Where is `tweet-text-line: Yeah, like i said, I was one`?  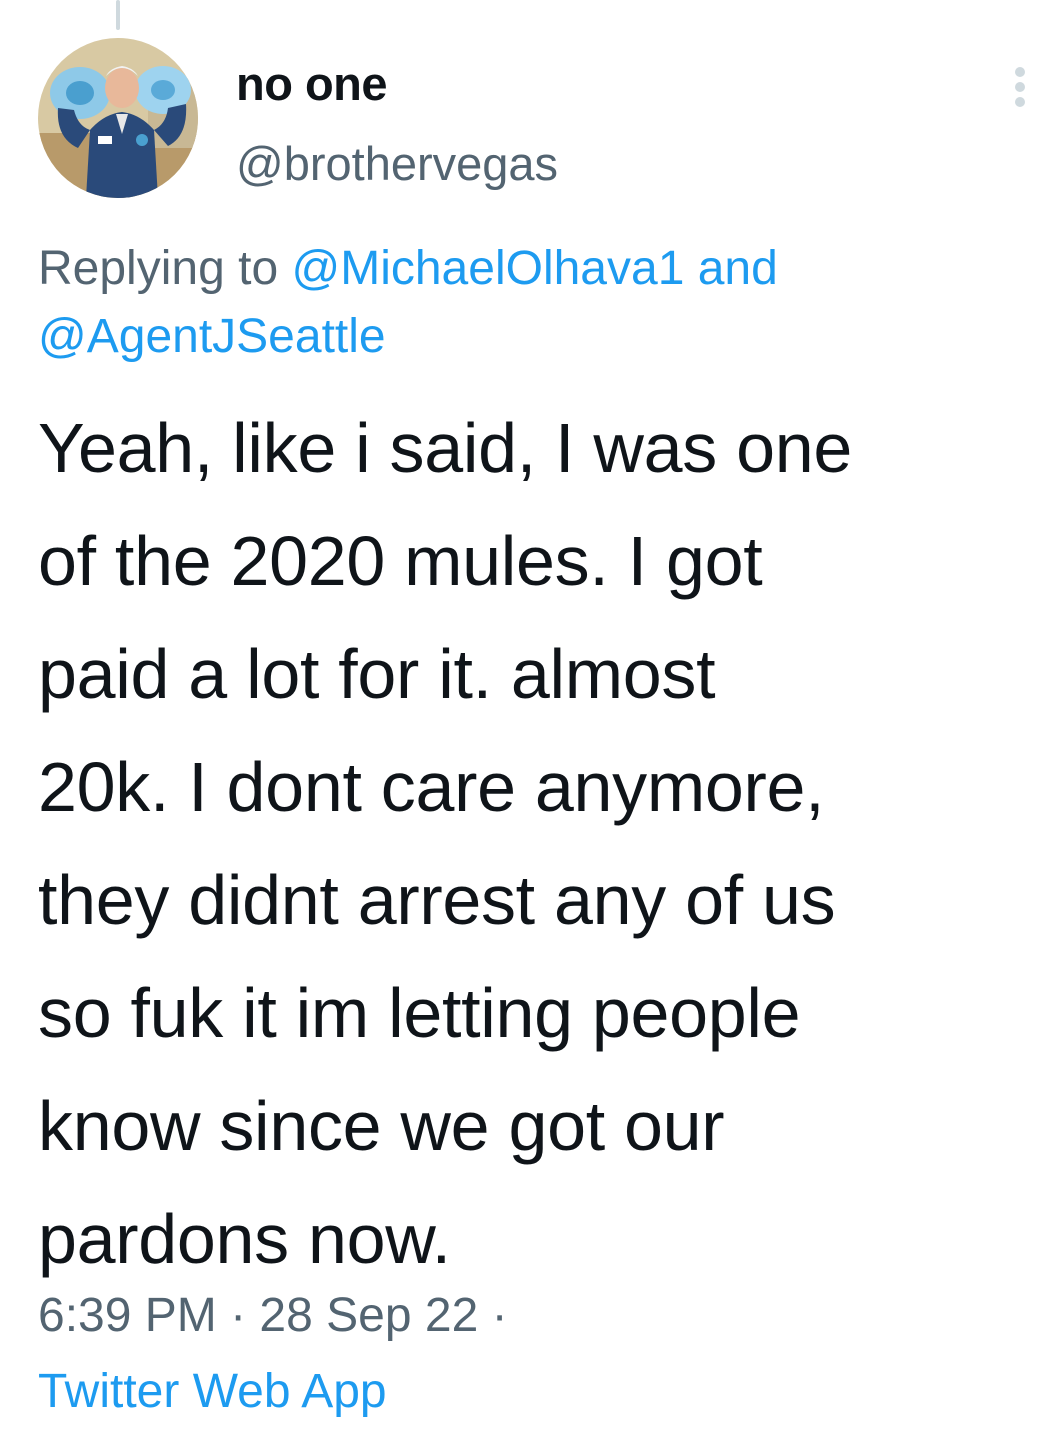
tweet-text-line: Yeah, like i said, I was one is located at coordinates (445, 448).